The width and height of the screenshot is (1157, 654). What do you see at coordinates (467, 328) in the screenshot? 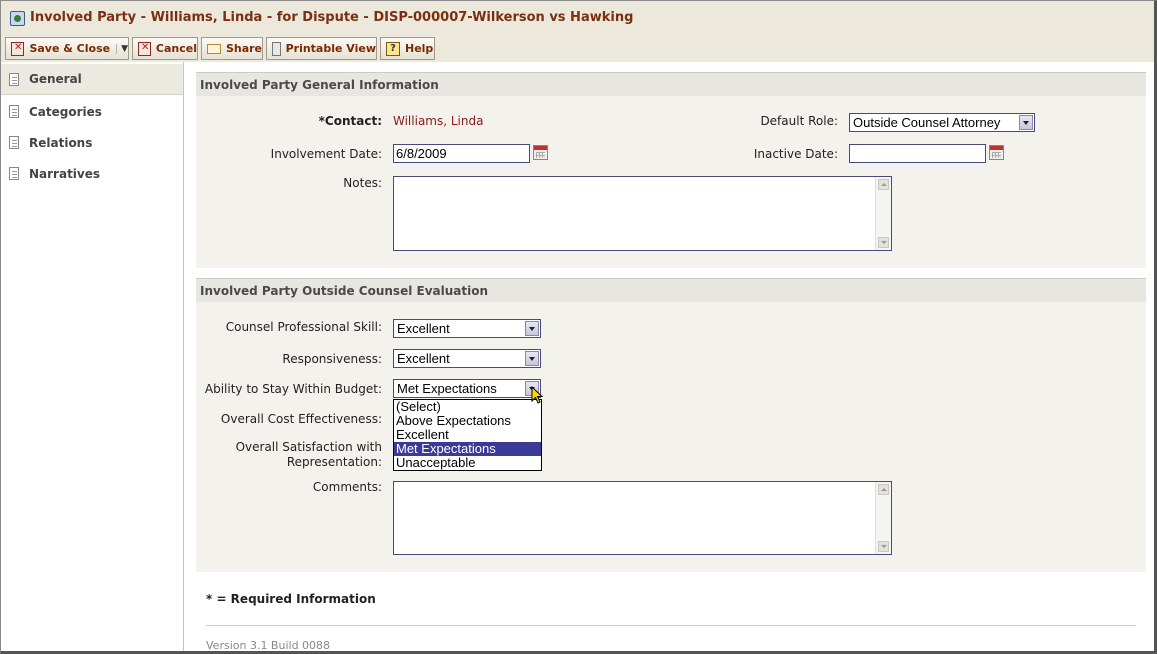
I see `professional-skill-select: Excellent` at bounding box center [467, 328].